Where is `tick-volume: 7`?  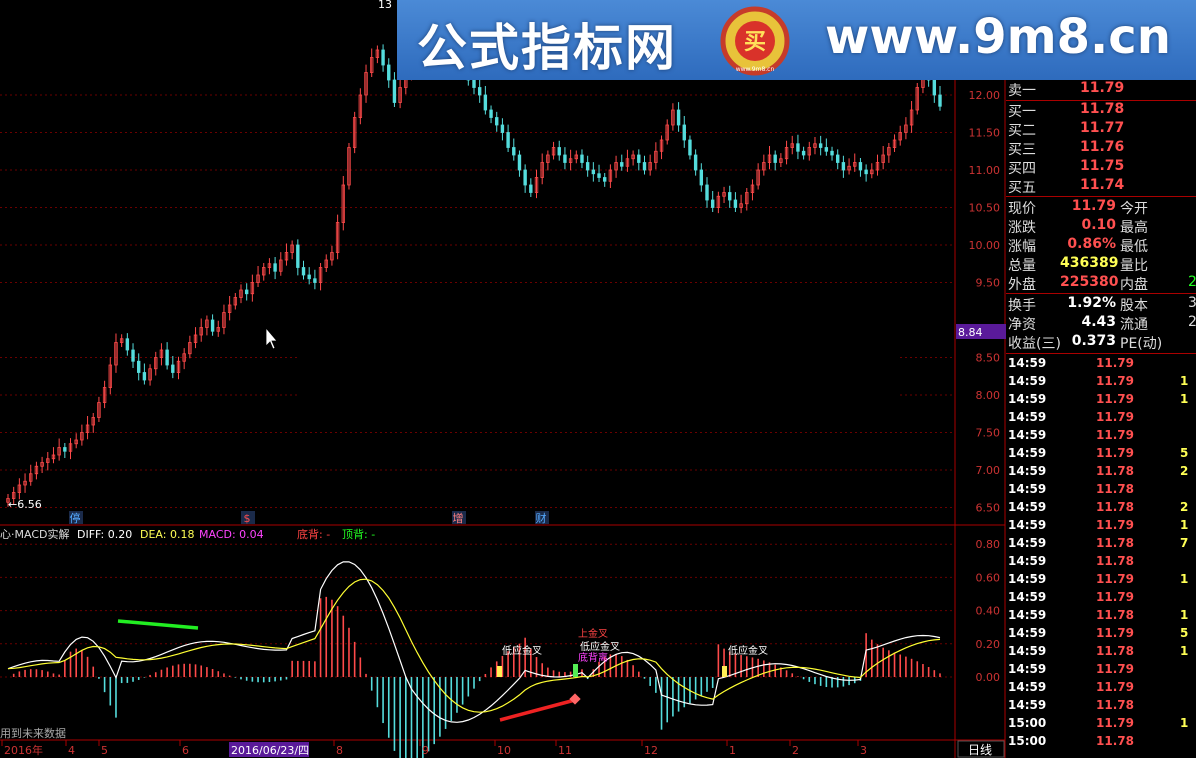
tick-volume: 7 is located at coordinates (1184, 543).